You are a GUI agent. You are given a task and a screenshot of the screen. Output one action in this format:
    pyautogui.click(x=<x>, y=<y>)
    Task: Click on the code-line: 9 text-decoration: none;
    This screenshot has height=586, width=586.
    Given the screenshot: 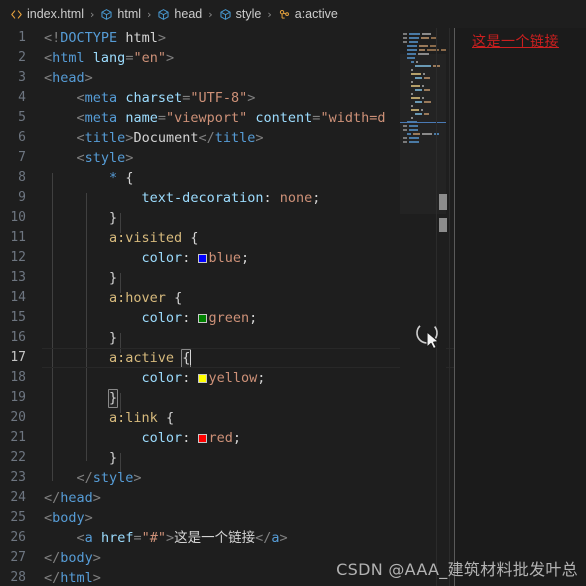 What is the action you would take?
    pyautogui.click(x=200, y=198)
    